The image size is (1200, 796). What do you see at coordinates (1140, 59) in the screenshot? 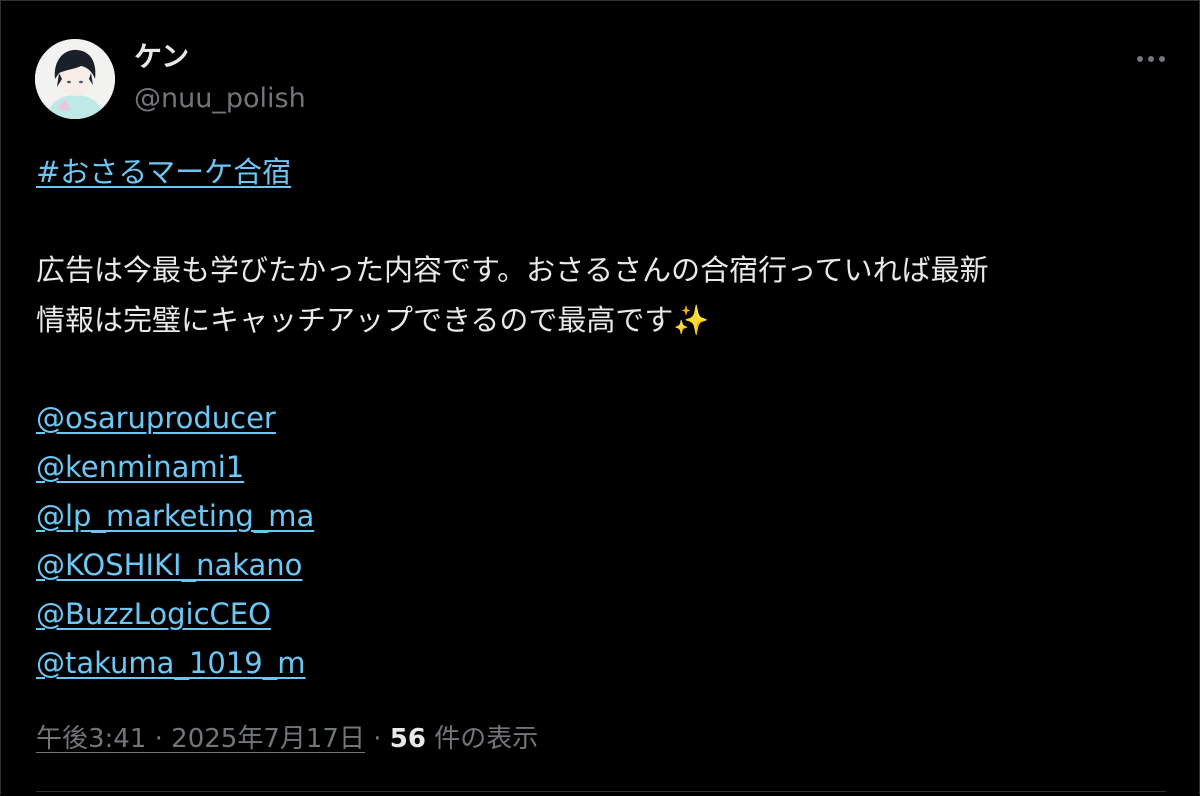
I see `more-horizontal-icon` at bounding box center [1140, 59].